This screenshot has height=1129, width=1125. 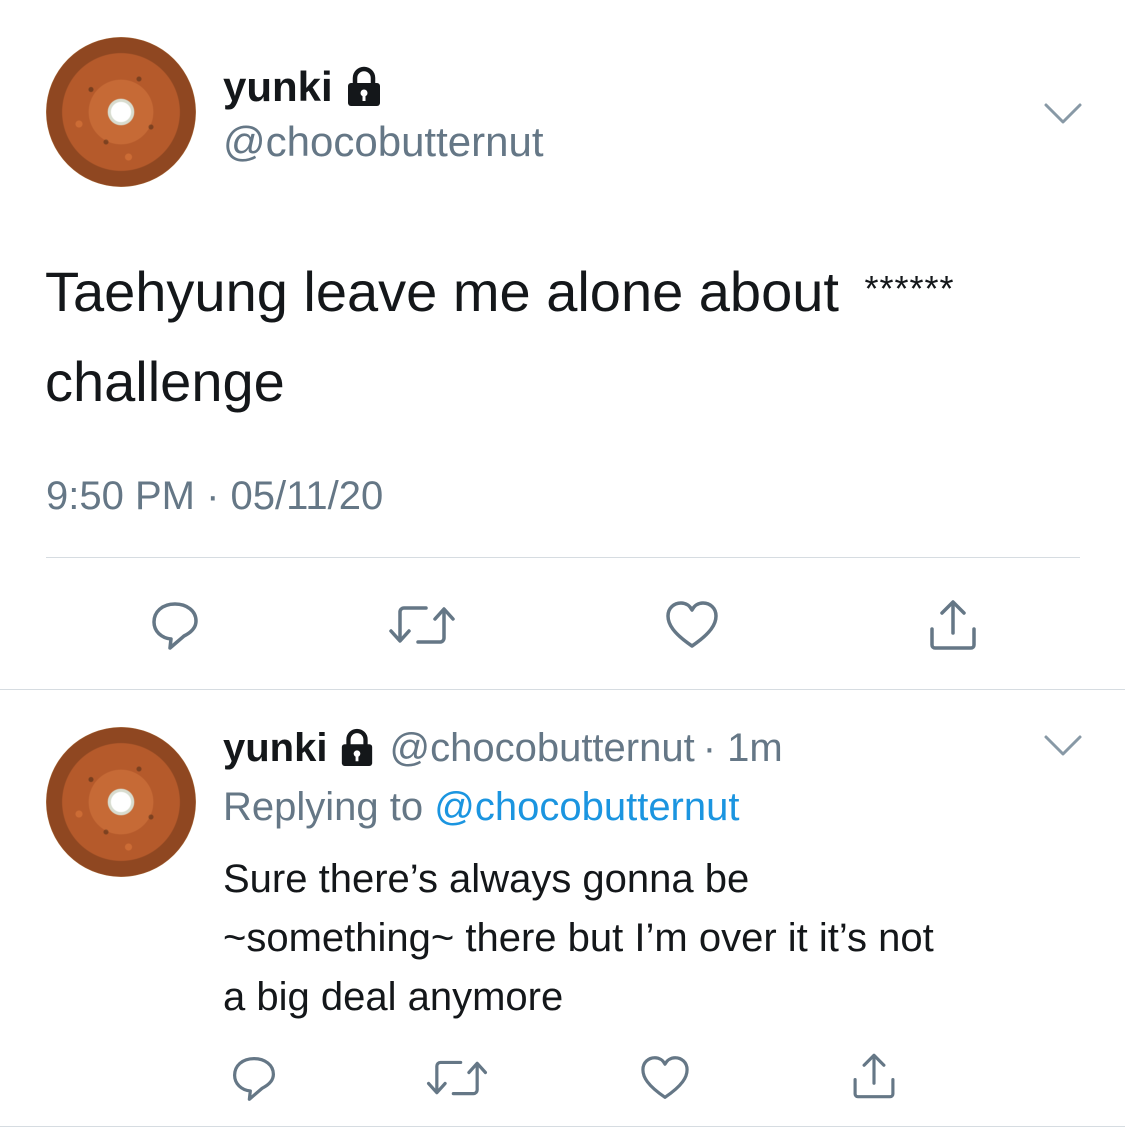 I want to click on tweet-divider, so click(x=562, y=689).